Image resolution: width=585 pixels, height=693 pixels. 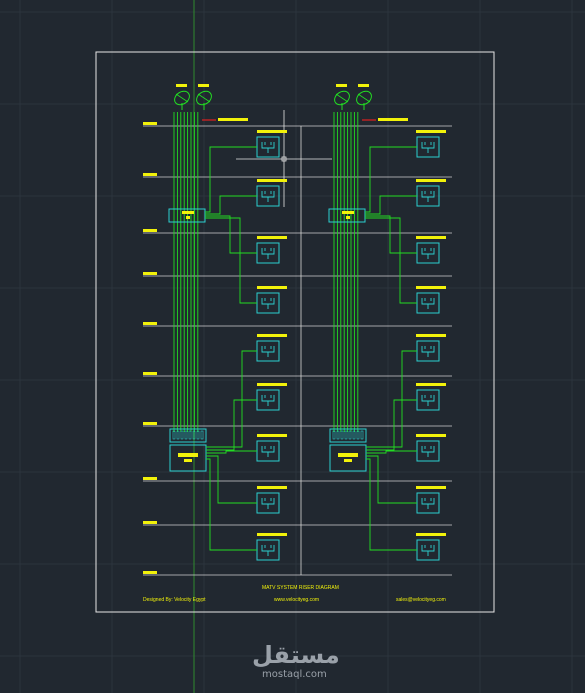 I want to click on cad-cursor, so click(x=284, y=158).